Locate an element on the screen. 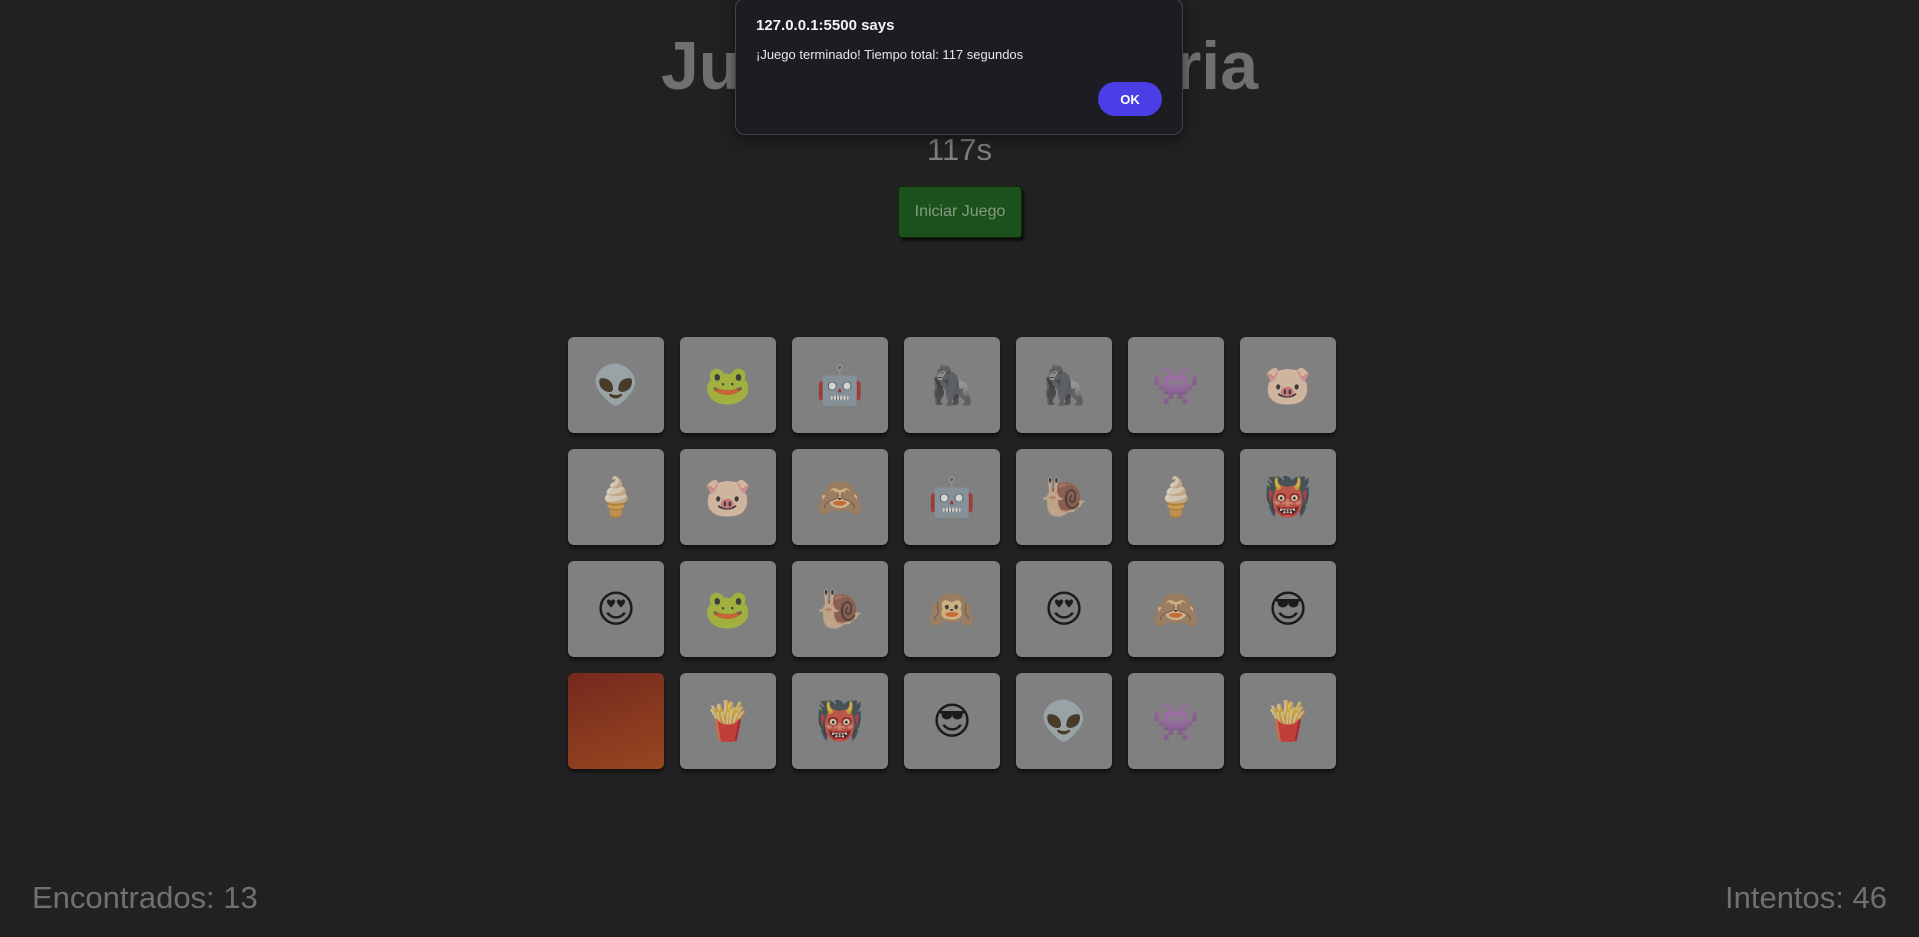 The height and width of the screenshot is (937, 1919). dialog-title: 127.0.0.1:5500 says is located at coordinates (825, 25).